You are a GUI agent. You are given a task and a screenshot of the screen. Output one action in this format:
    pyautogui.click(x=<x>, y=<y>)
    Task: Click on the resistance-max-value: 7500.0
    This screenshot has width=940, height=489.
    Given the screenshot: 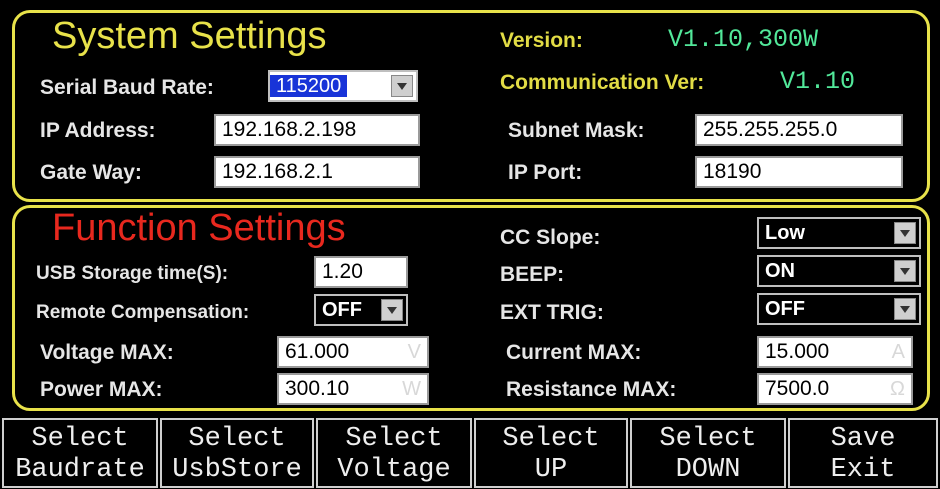 What is the action you would take?
    pyautogui.click(x=797, y=388)
    